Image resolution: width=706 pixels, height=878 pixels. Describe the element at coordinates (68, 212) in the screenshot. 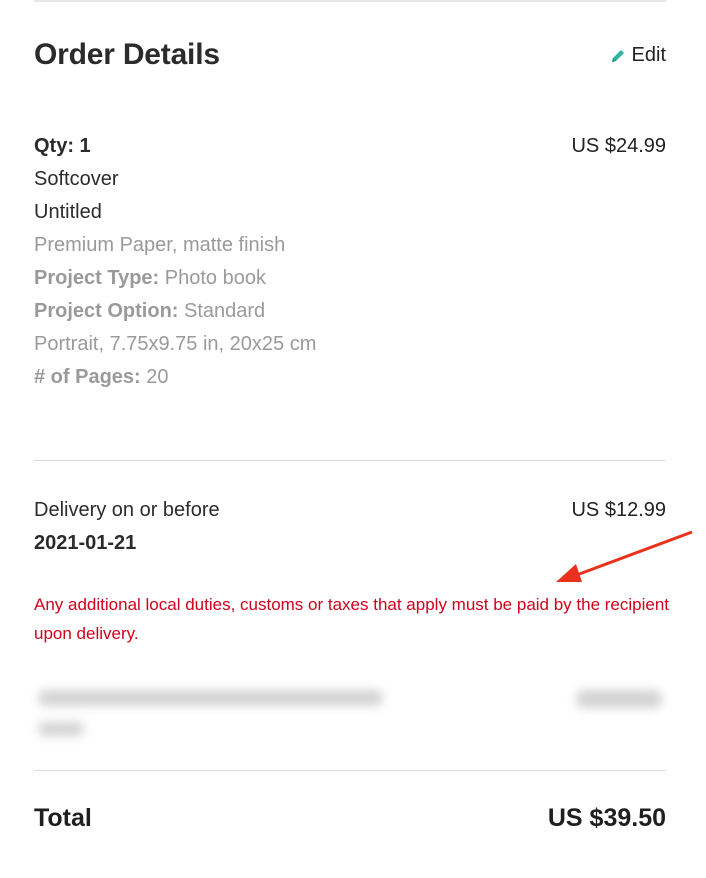

I see `item-name: Untitled` at that location.